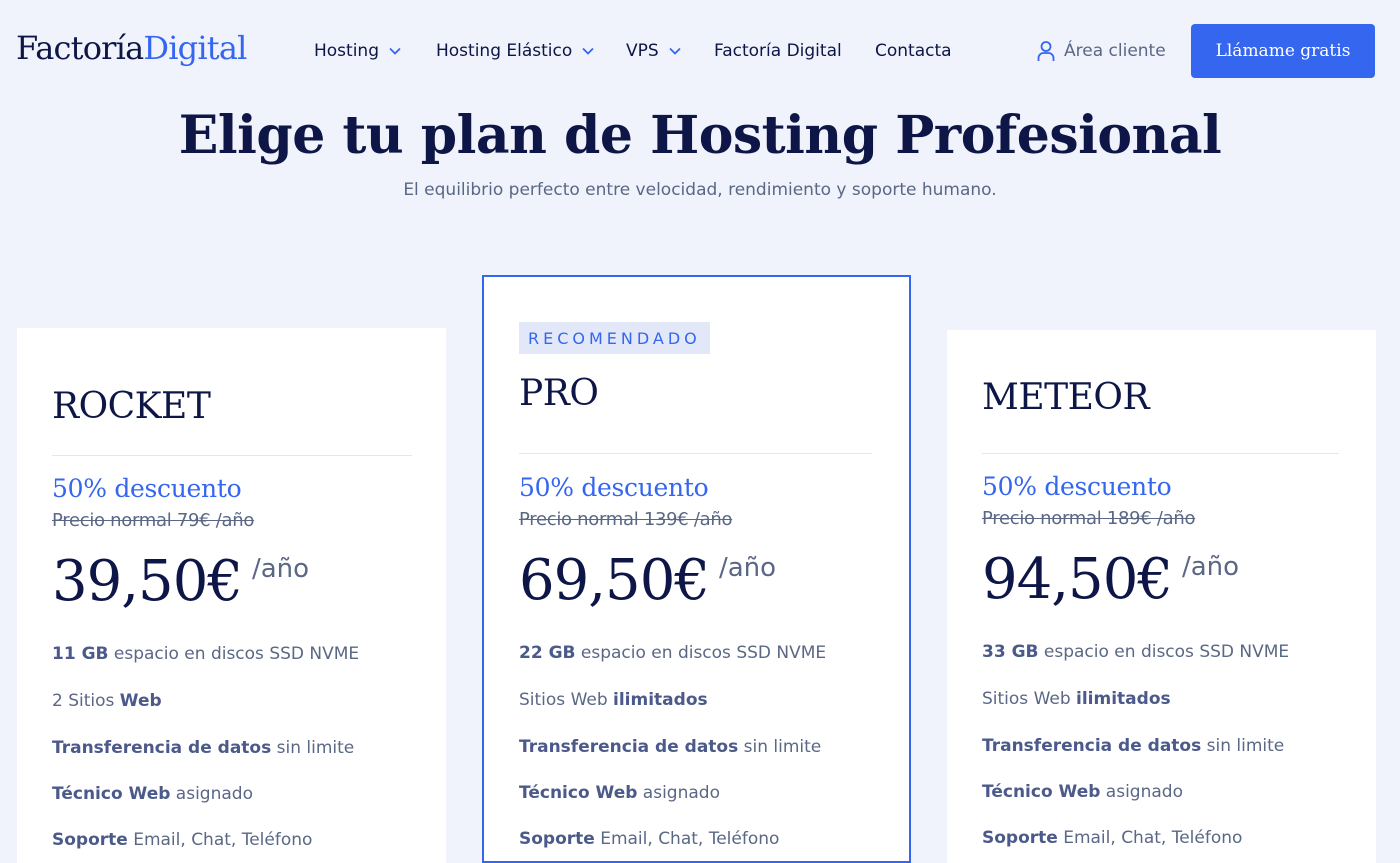 This screenshot has height=863, width=1400. Describe the element at coordinates (700, 135) in the screenshot. I see `page-title: Elige tu plan de Hosting Profesional` at that location.